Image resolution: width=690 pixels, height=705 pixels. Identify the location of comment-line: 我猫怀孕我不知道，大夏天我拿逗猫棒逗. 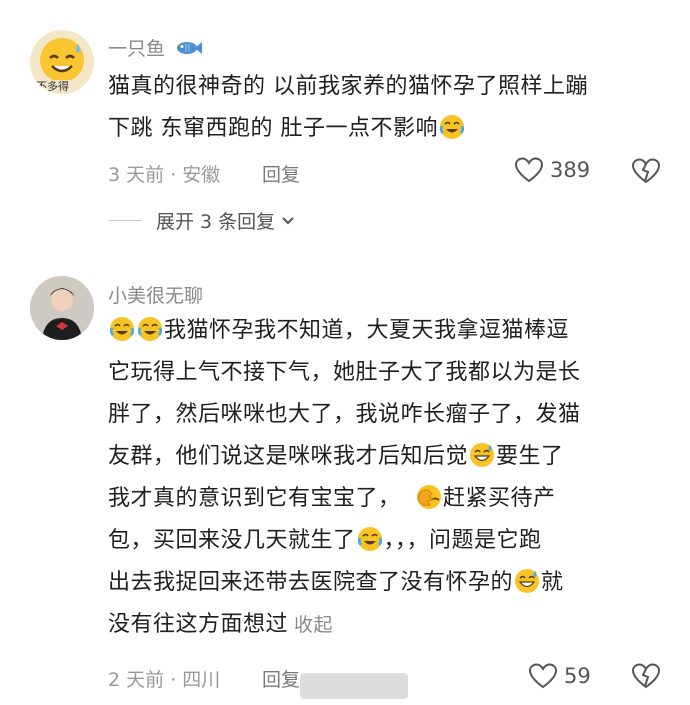
(388, 331).